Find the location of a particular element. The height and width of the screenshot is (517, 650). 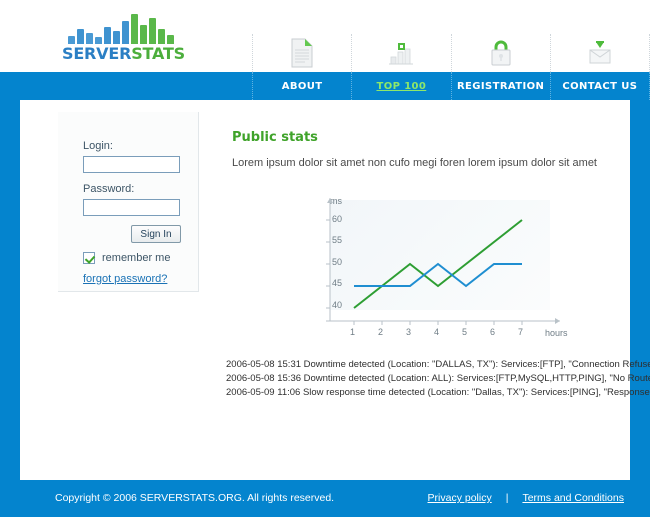

nav-icon-cell-about is located at coordinates (302, 53).